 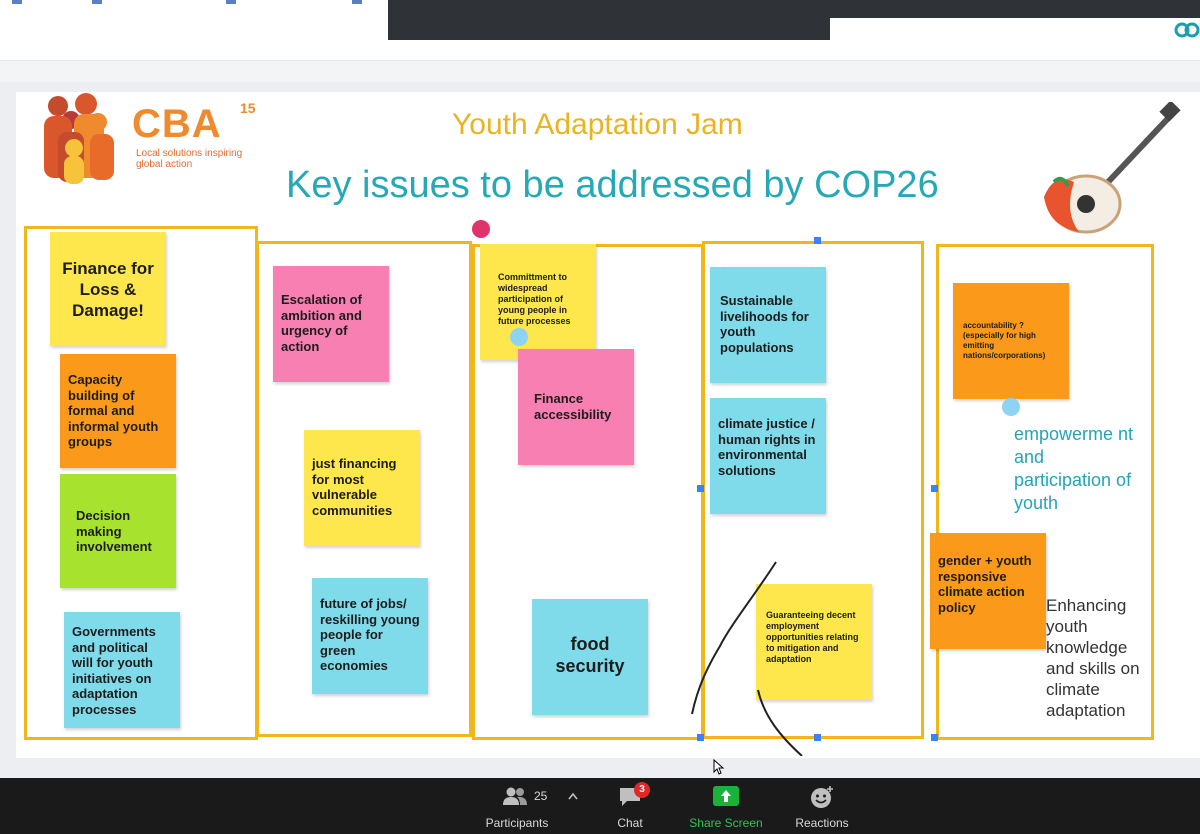 What do you see at coordinates (1187, 30) in the screenshot?
I see `app-logo-icon` at bounding box center [1187, 30].